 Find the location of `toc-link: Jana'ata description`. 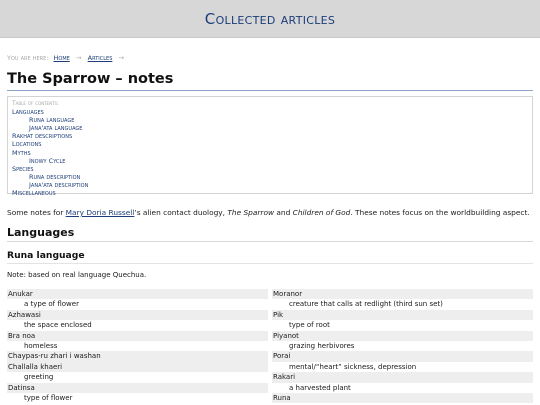

toc-link: Jana'ata description is located at coordinates (270, 185).